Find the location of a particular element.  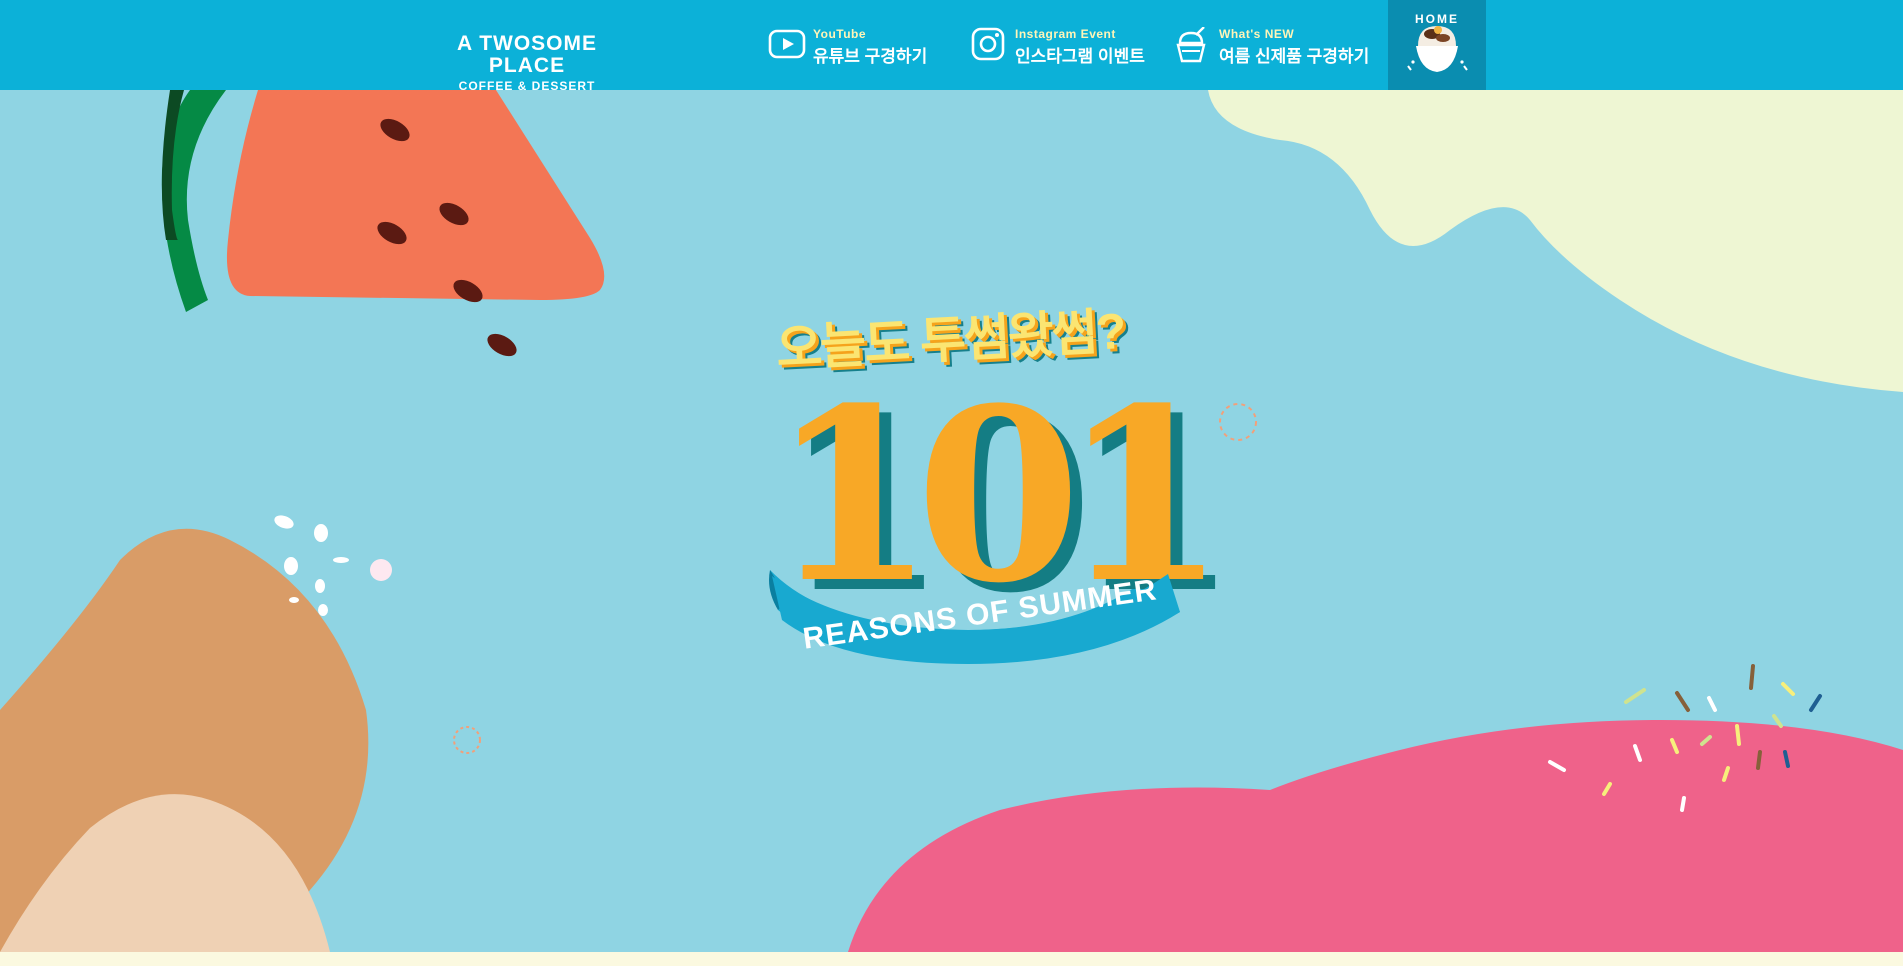

nav-whats-new-sub: What's NEW is located at coordinates (1257, 34).